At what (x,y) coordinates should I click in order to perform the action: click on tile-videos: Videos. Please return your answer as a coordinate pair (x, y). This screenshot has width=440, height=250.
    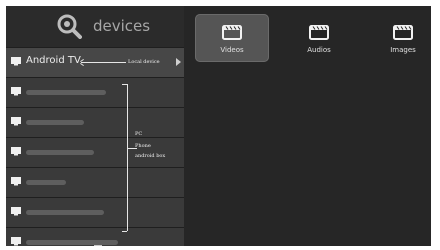
    Looking at the image, I should click on (232, 38).